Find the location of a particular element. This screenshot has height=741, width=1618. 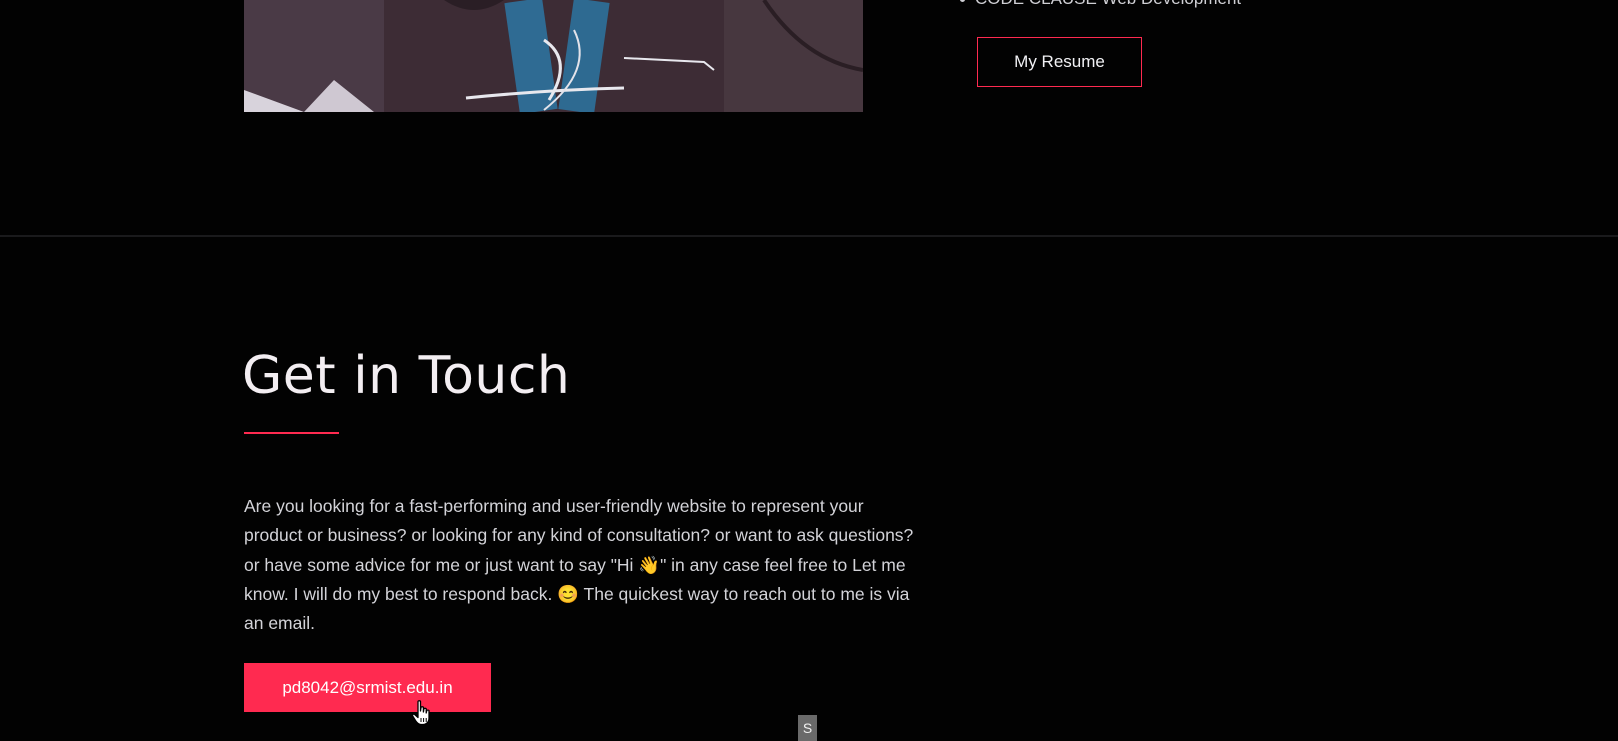

bullet-dot-icon is located at coordinates (962, 1).